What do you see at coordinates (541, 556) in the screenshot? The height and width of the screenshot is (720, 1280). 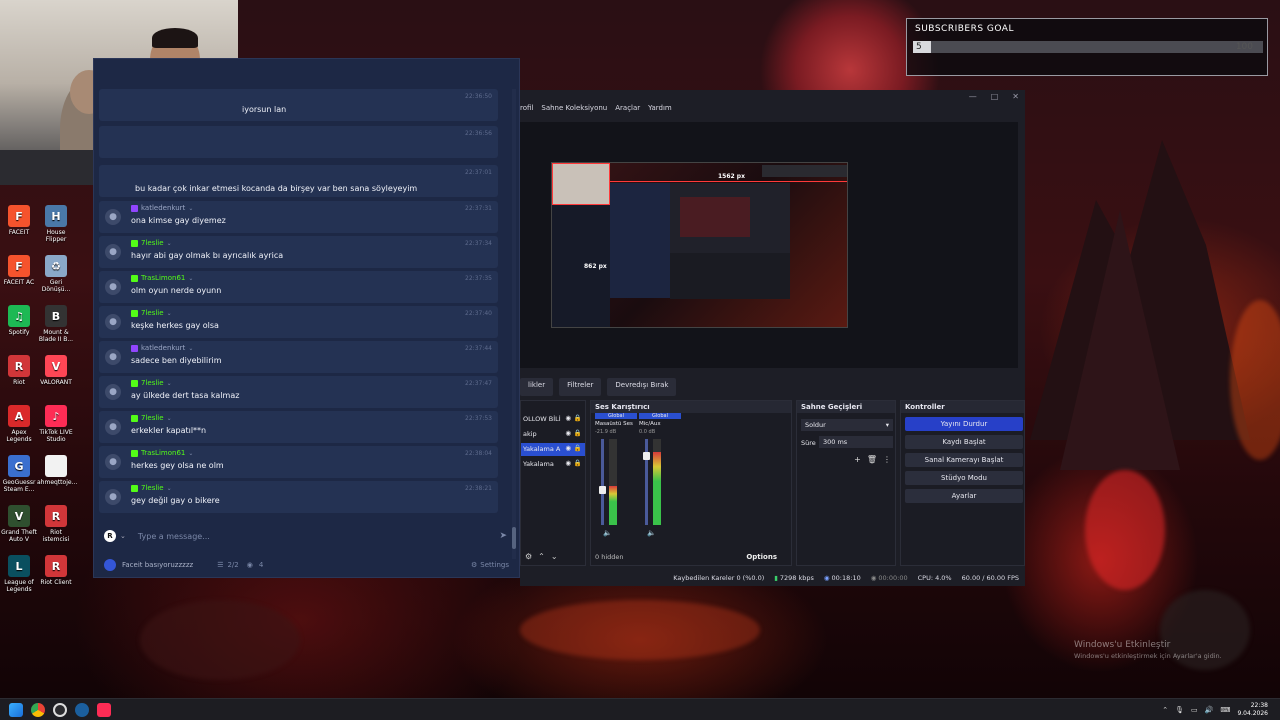 I see `move-up-icon: ⌃` at bounding box center [541, 556].